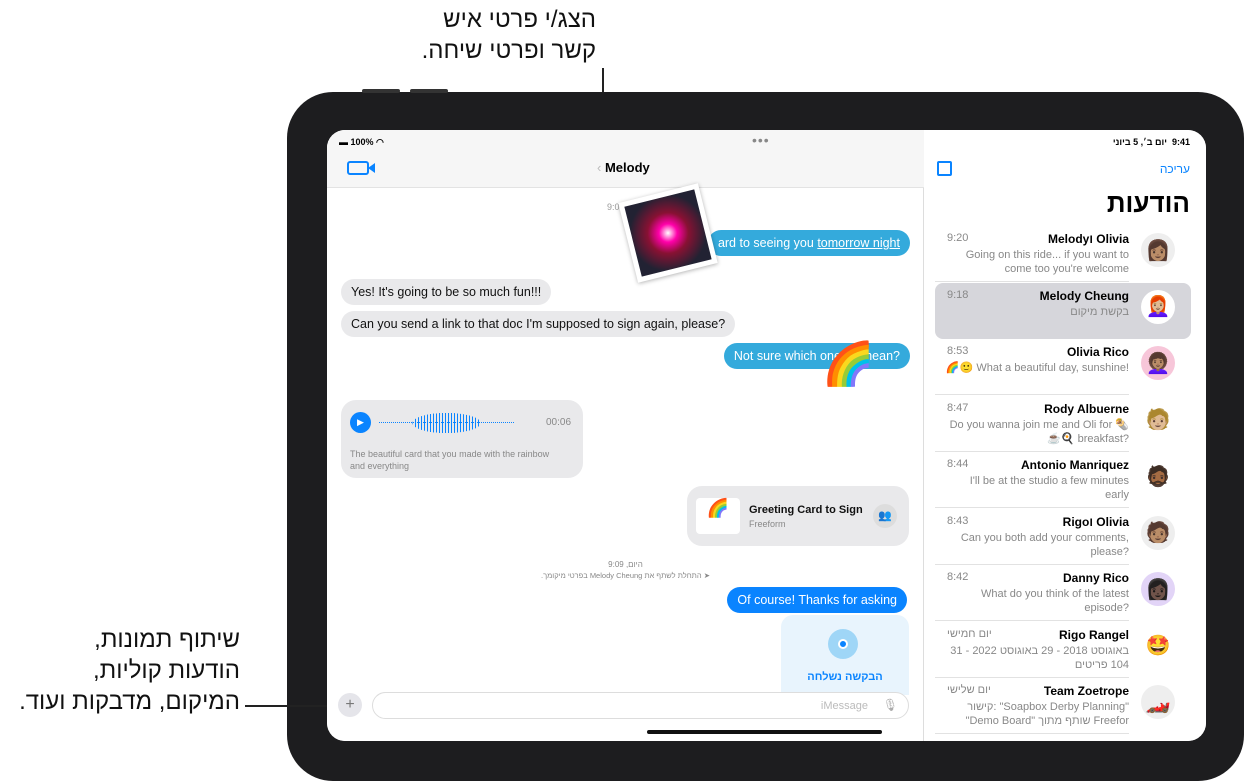  Describe the element at coordinates (509, 35) in the screenshot. I see `callout-contact-details: הצג/י פרטי איש קשר ופרטי שיחה.` at that location.